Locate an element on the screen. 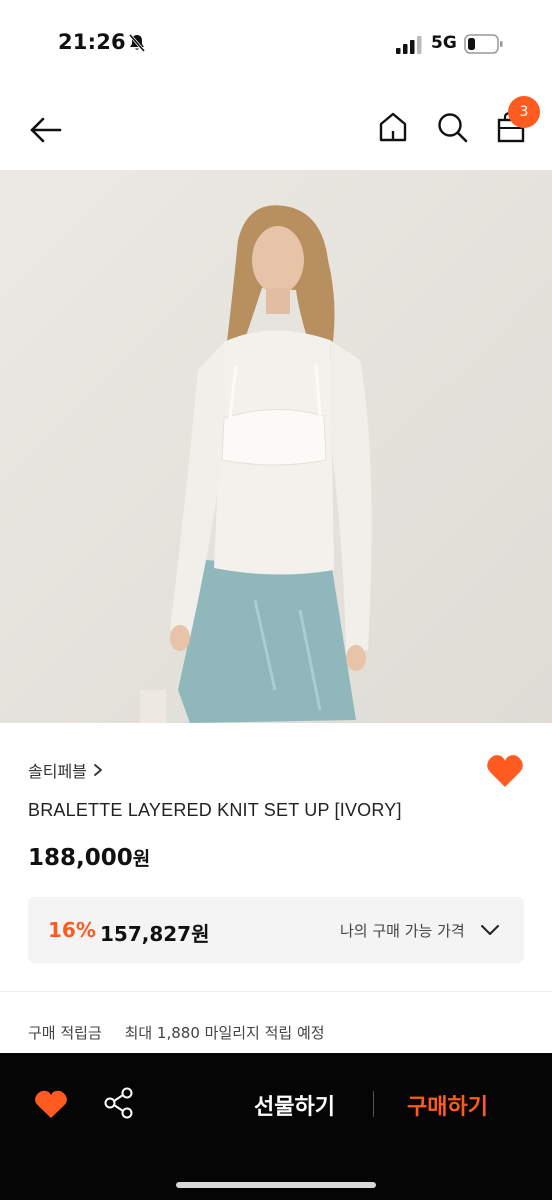  discount-price: 157,827원 is located at coordinates (155, 934).